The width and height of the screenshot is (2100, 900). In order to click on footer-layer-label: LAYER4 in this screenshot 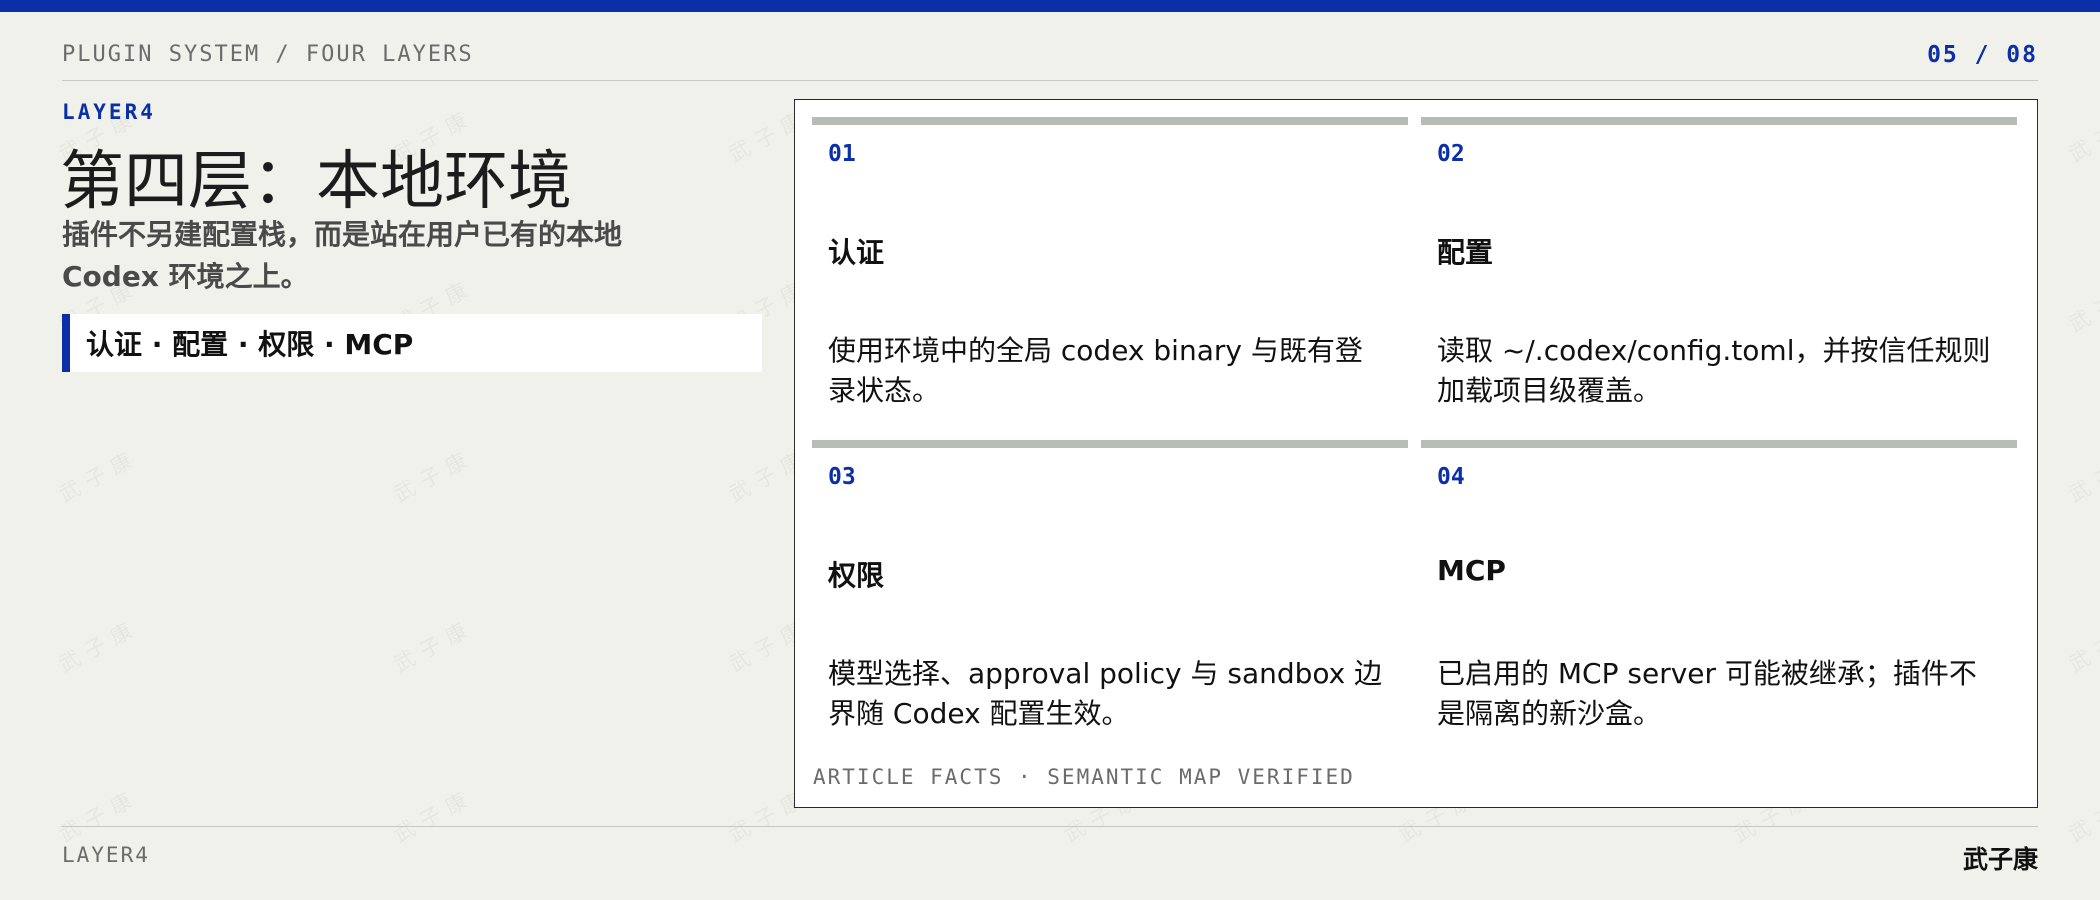, I will do `click(106, 855)`.